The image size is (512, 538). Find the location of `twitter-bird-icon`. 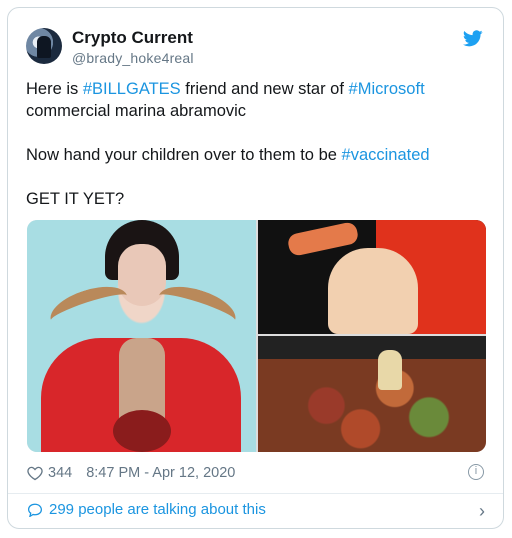

twitter-bird-icon is located at coordinates (473, 38).